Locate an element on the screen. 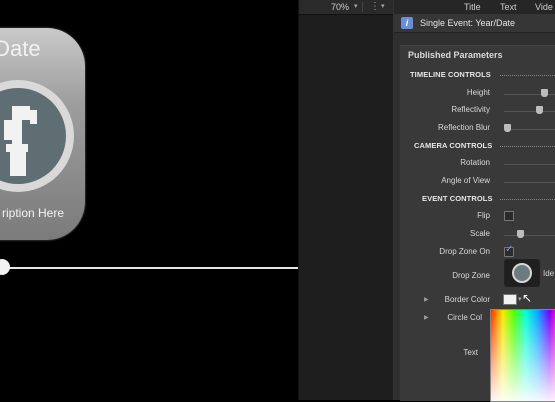  param-label-border-color: Border Color is located at coordinates (467, 299).